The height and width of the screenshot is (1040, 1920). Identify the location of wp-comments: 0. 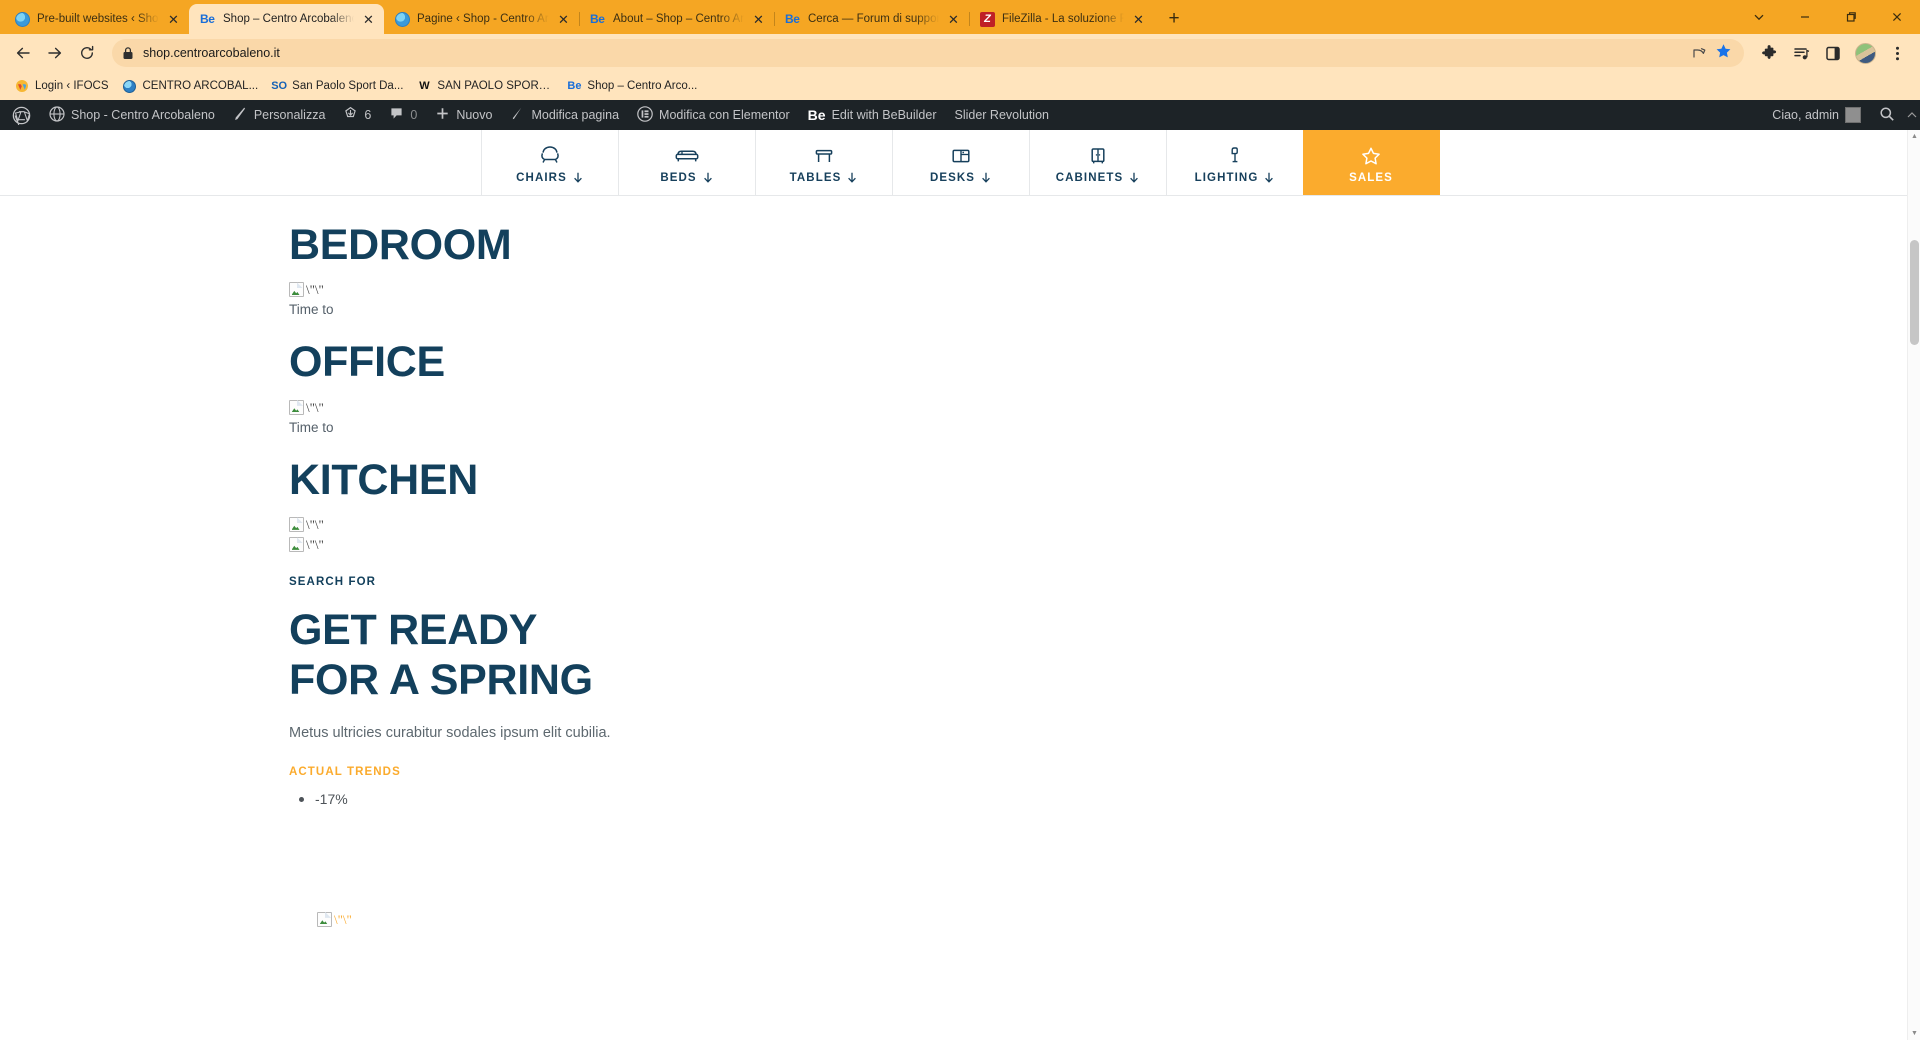
(403, 115).